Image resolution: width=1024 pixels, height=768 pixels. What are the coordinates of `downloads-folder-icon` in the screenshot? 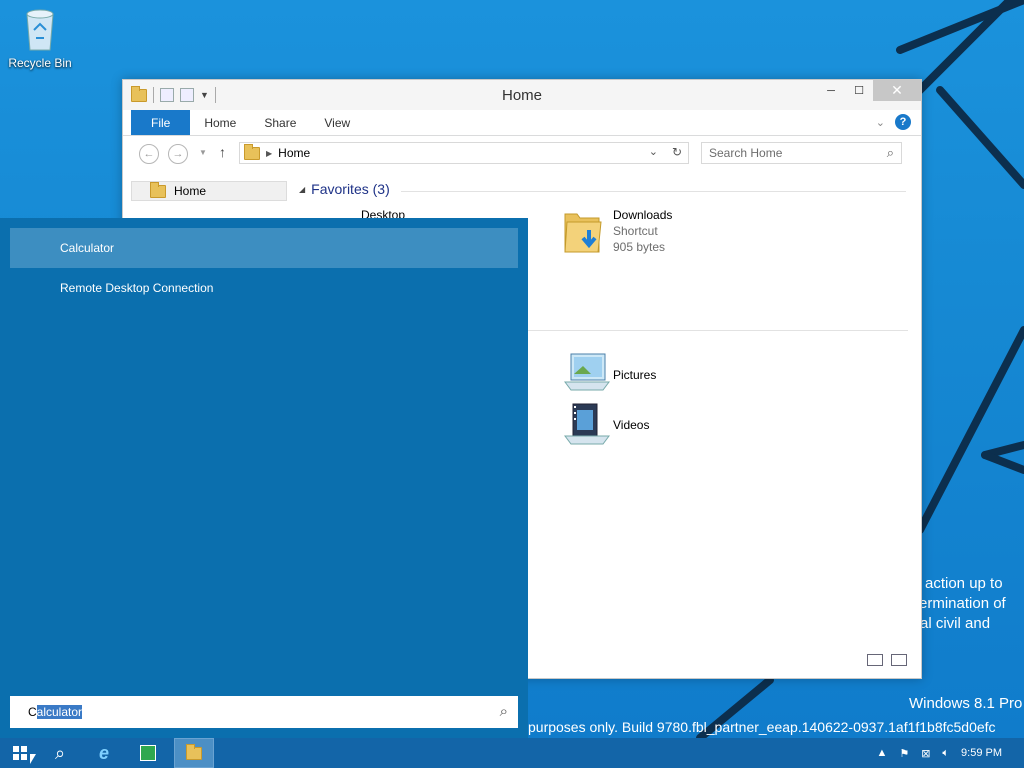 It's located at (583, 231).